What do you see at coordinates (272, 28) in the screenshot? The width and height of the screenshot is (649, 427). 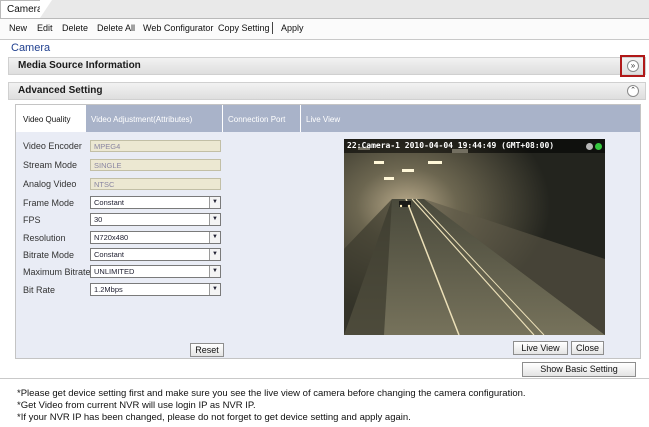 I see `toolbar-separator` at bounding box center [272, 28].